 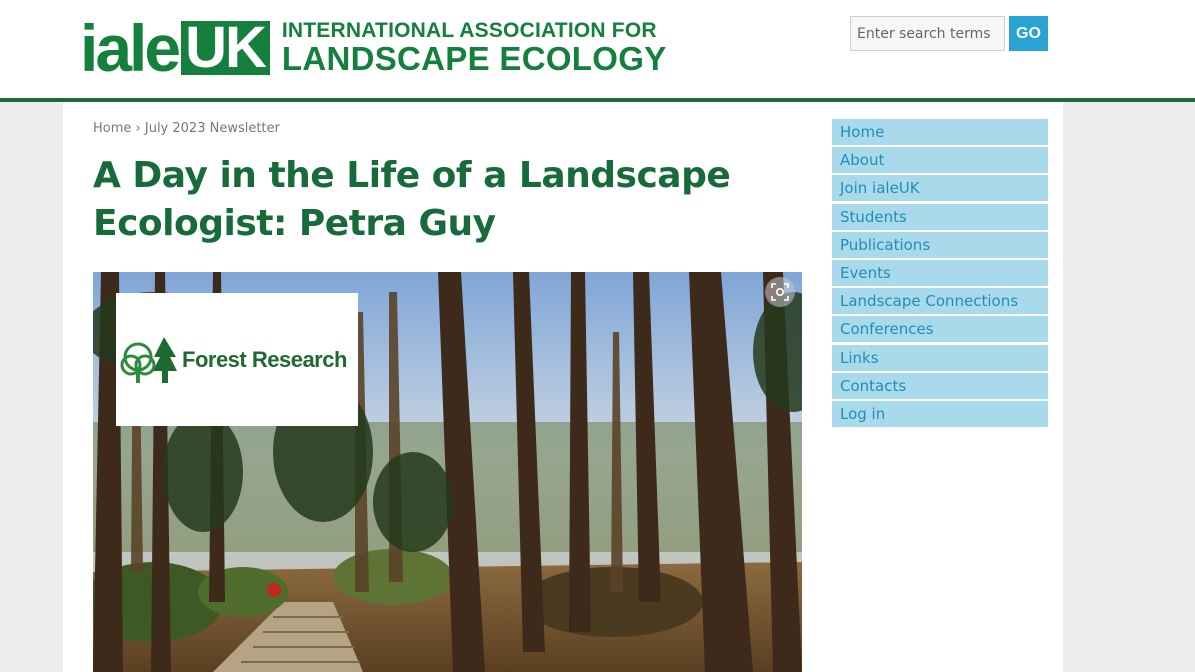 I want to click on breadcrumb-current: July 2023 Newsletter, so click(x=212, y=128).